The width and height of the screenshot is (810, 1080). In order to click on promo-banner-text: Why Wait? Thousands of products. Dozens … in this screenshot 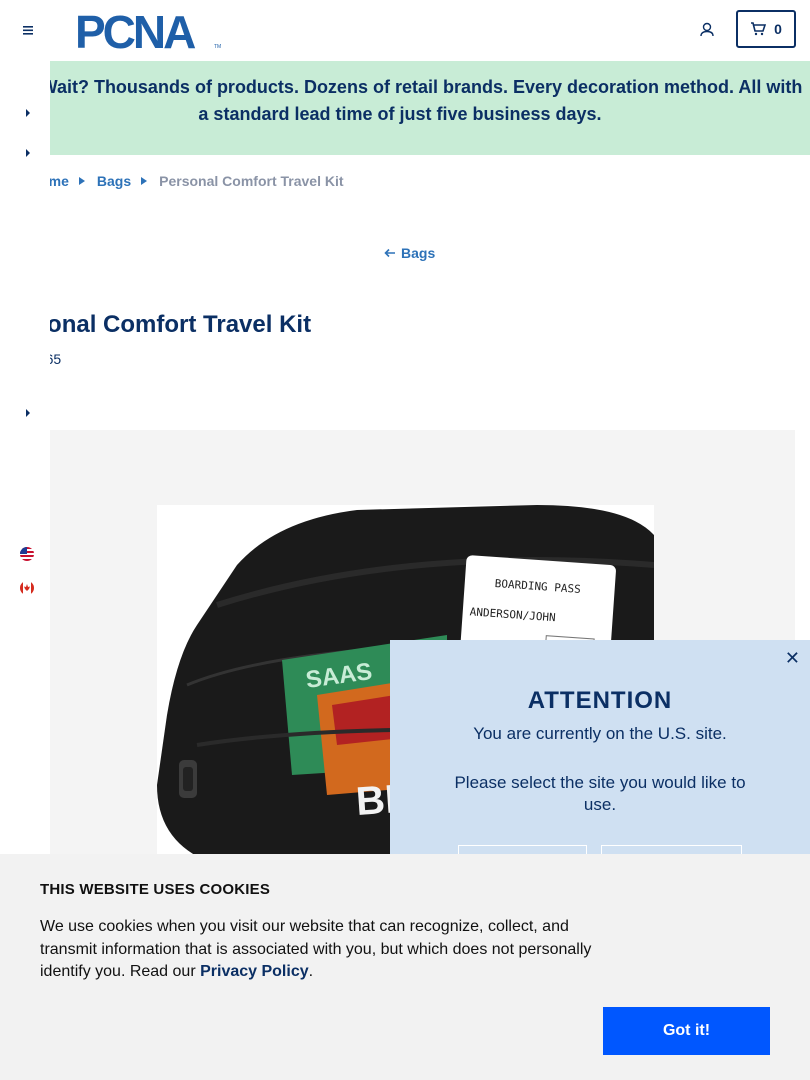, I will do `click(401, 100)`.